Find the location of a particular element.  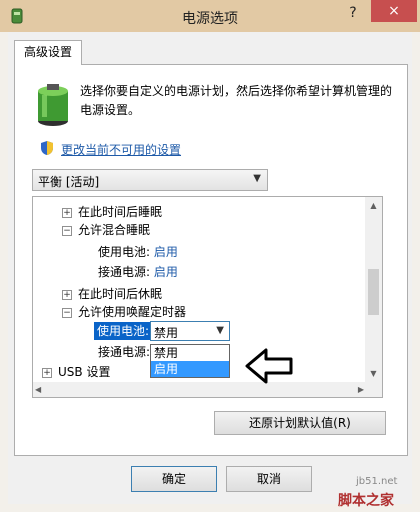

tree-item-wake-timers: − 允许使用唤醒定时器 is located at coordinates (124, 312).